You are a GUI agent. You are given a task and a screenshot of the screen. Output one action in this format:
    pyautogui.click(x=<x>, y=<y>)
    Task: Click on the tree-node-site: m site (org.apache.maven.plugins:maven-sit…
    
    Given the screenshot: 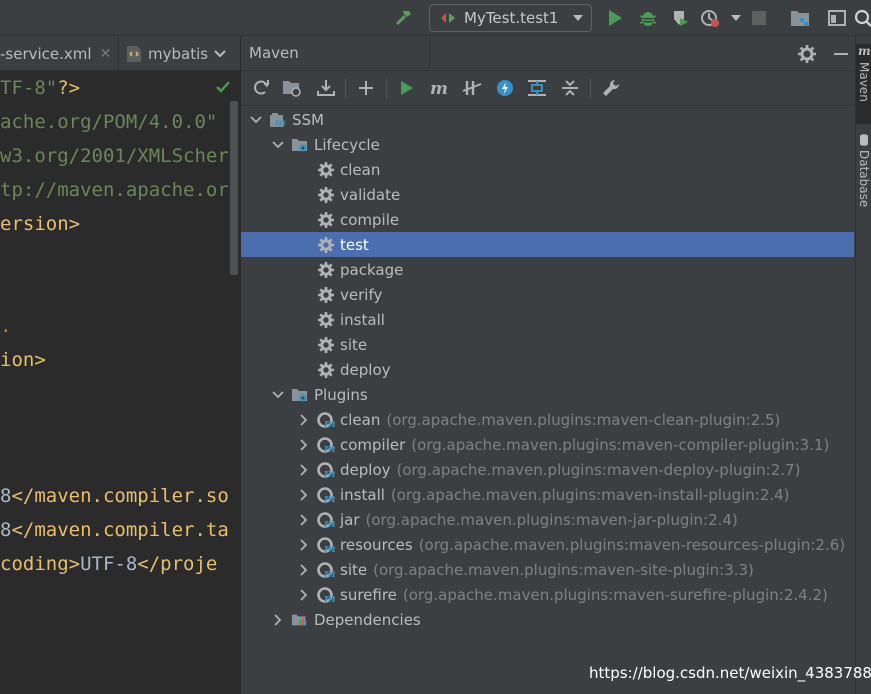 What is the action you would take?
    pyautogui.click(x=547, y=569)
    